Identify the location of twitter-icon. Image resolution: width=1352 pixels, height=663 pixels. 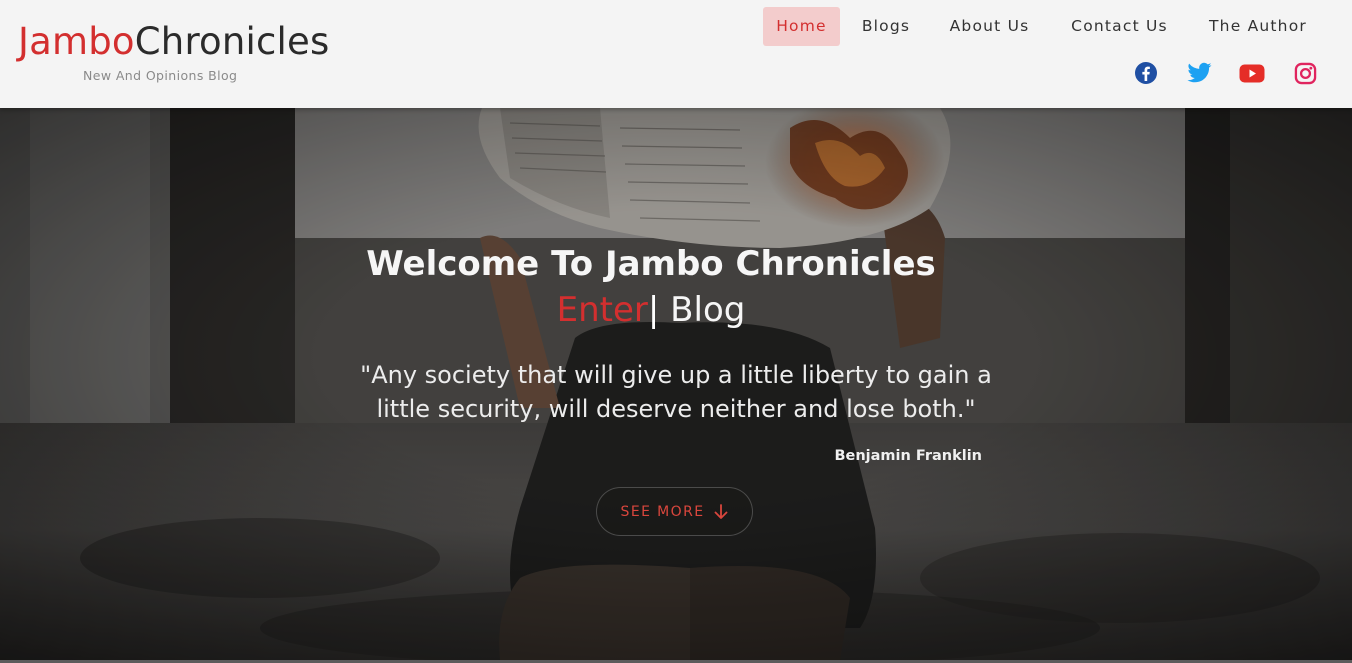
(1199, 73).